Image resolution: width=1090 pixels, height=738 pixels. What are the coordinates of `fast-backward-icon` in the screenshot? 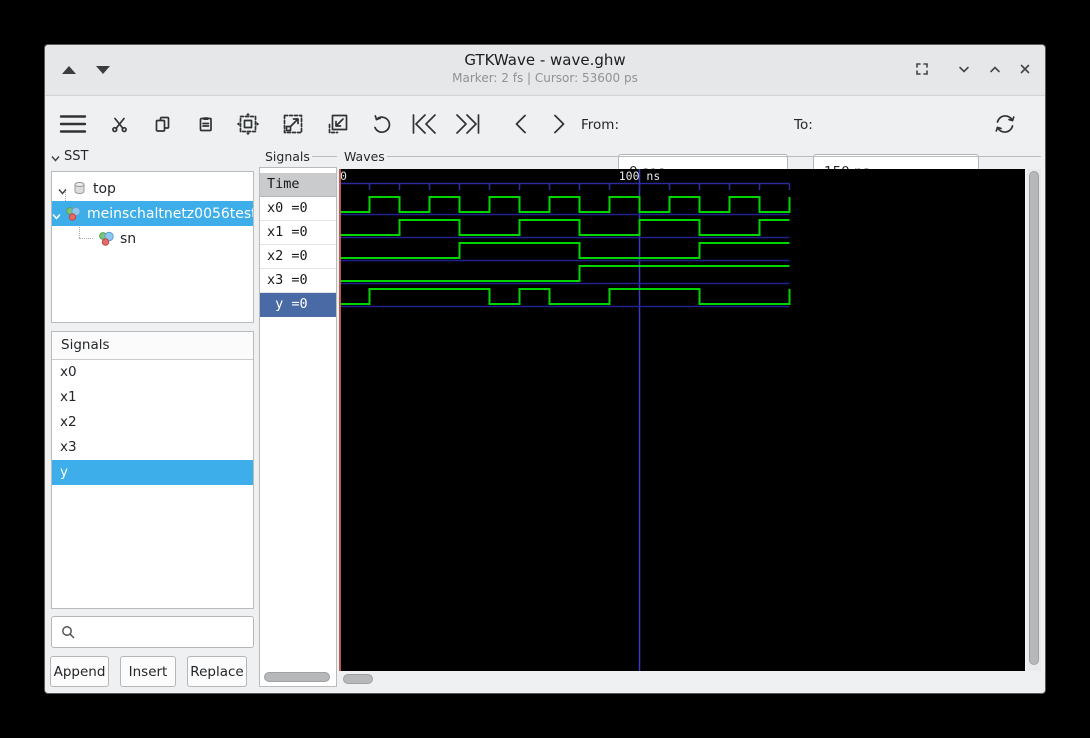 It's located at (424, 124).